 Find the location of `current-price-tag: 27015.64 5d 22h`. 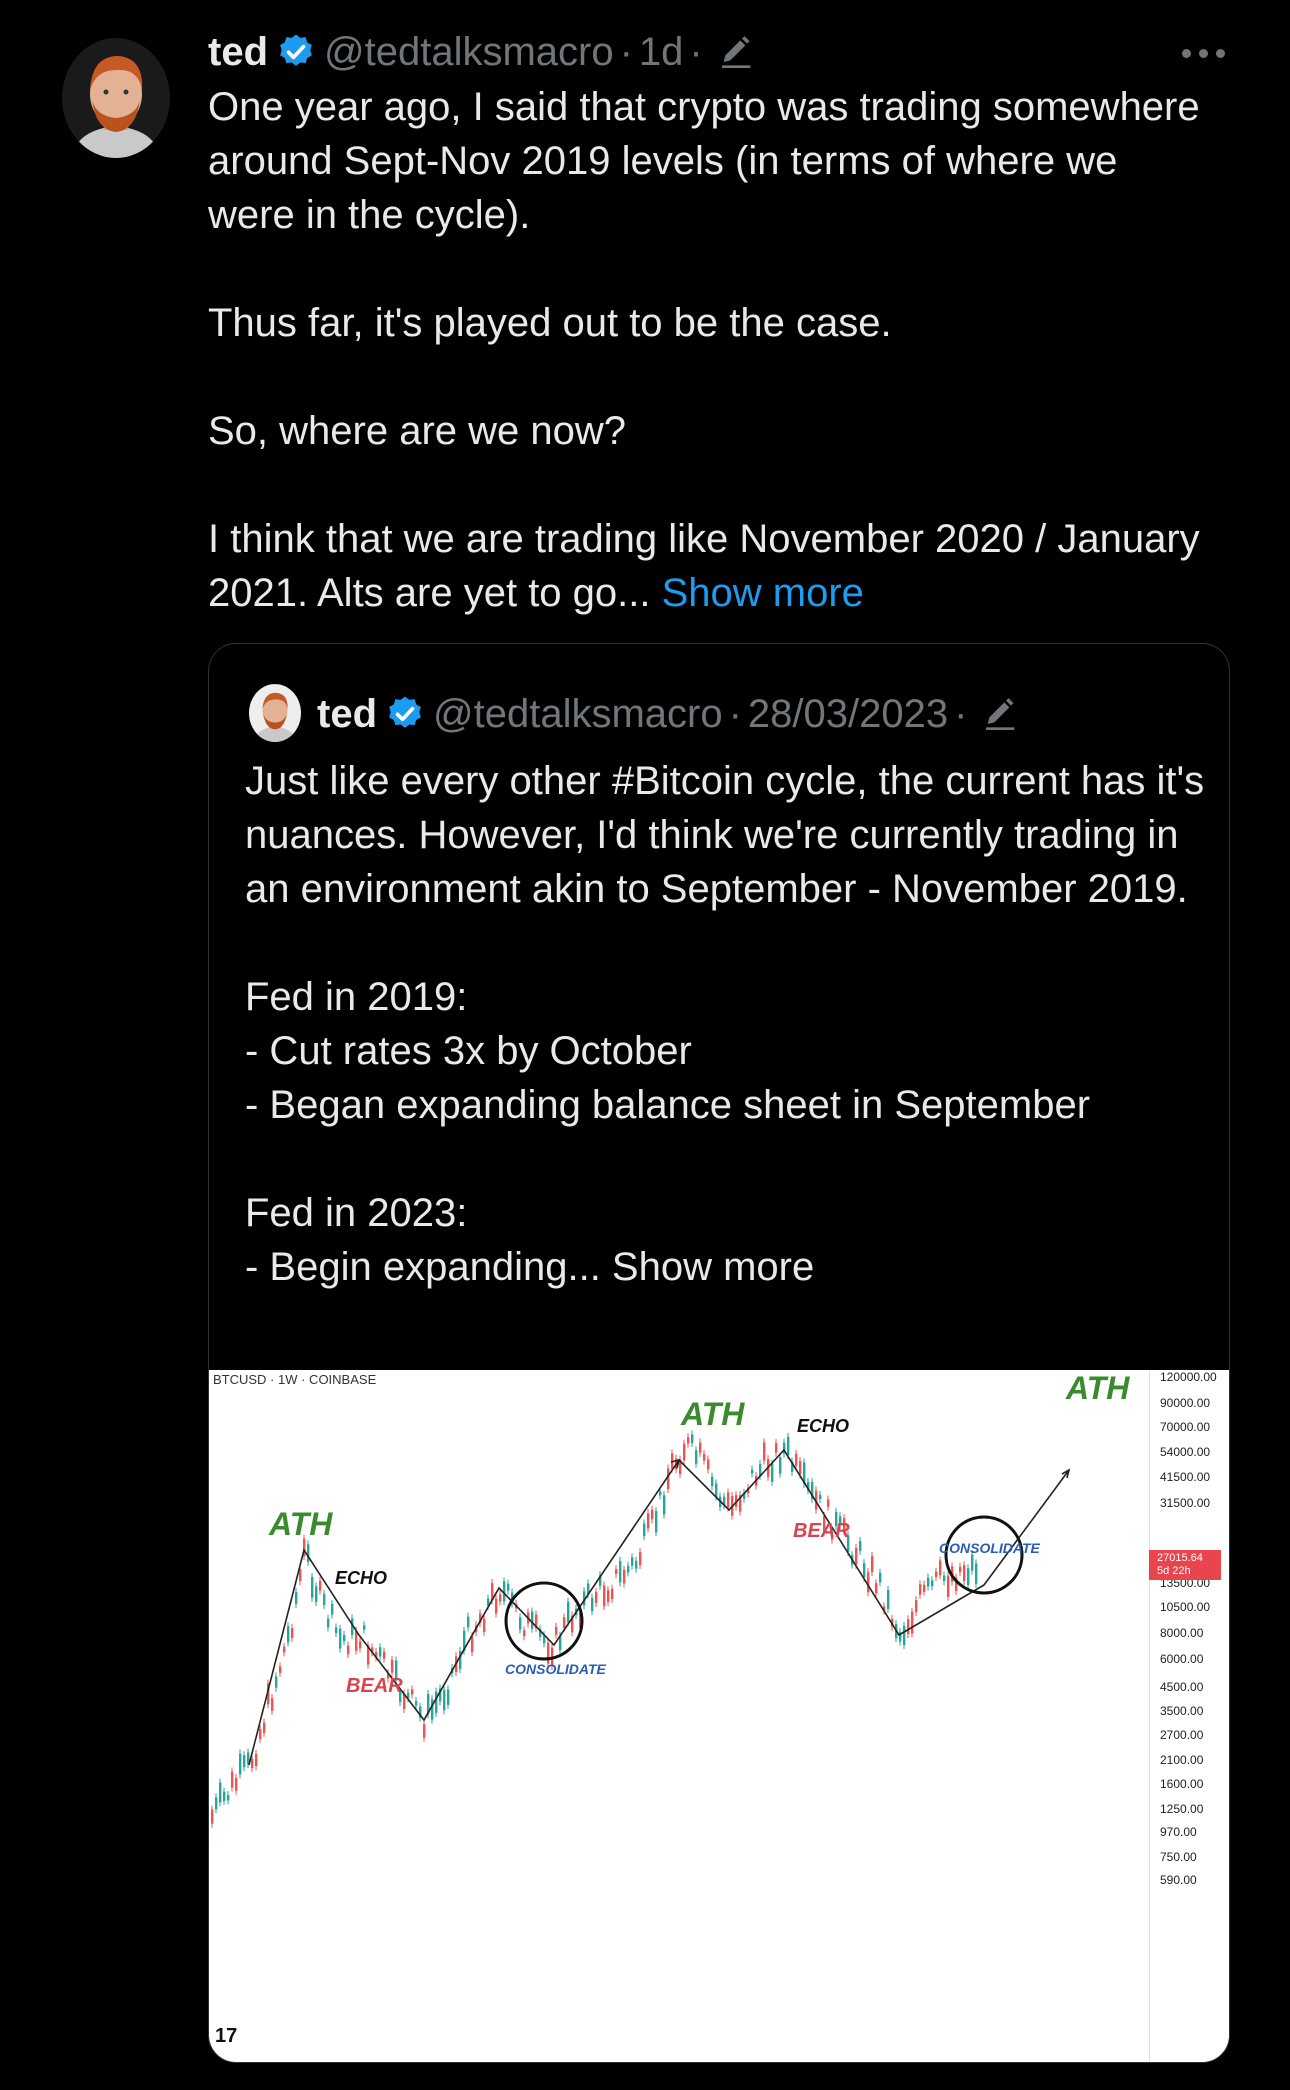

current-price-tag: 27015.64 5d 22h is located at coordinates (1185, 1565).